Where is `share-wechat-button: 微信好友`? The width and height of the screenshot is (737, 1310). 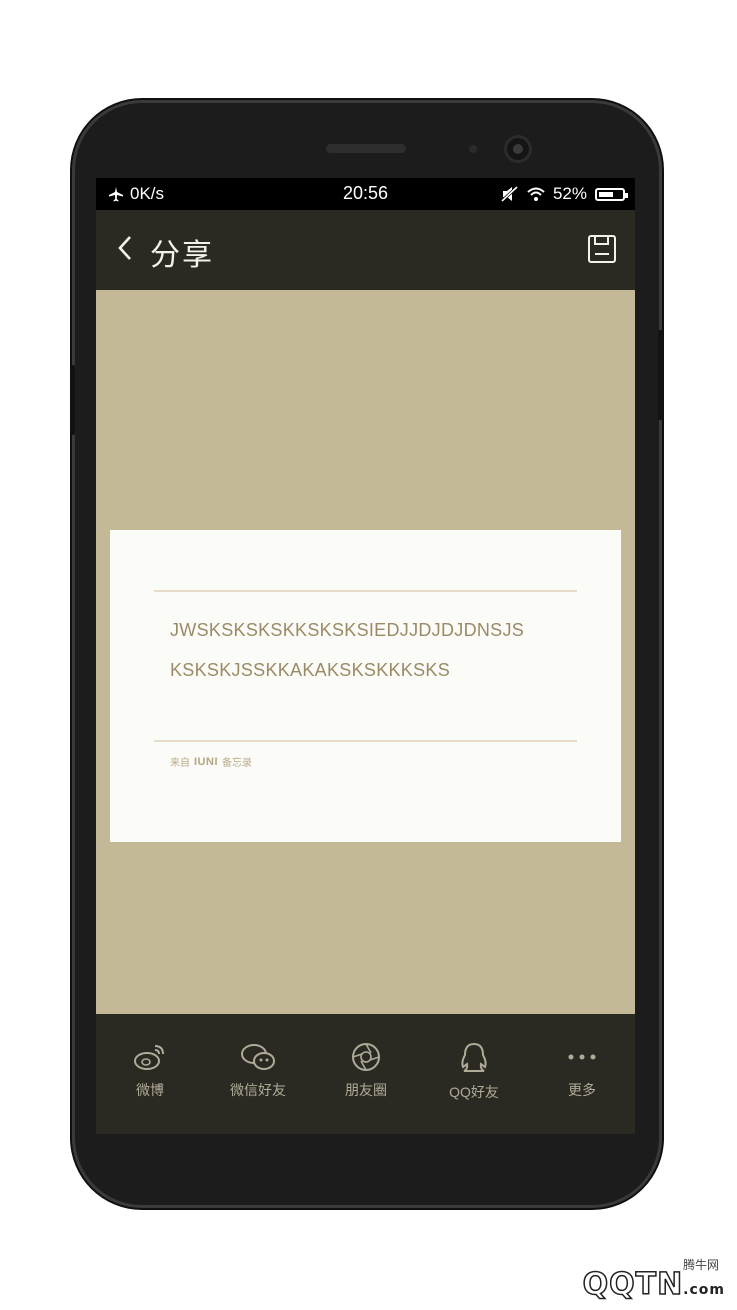
share-wechat-button: 微信好友 is located at coordinates (258, 1071).